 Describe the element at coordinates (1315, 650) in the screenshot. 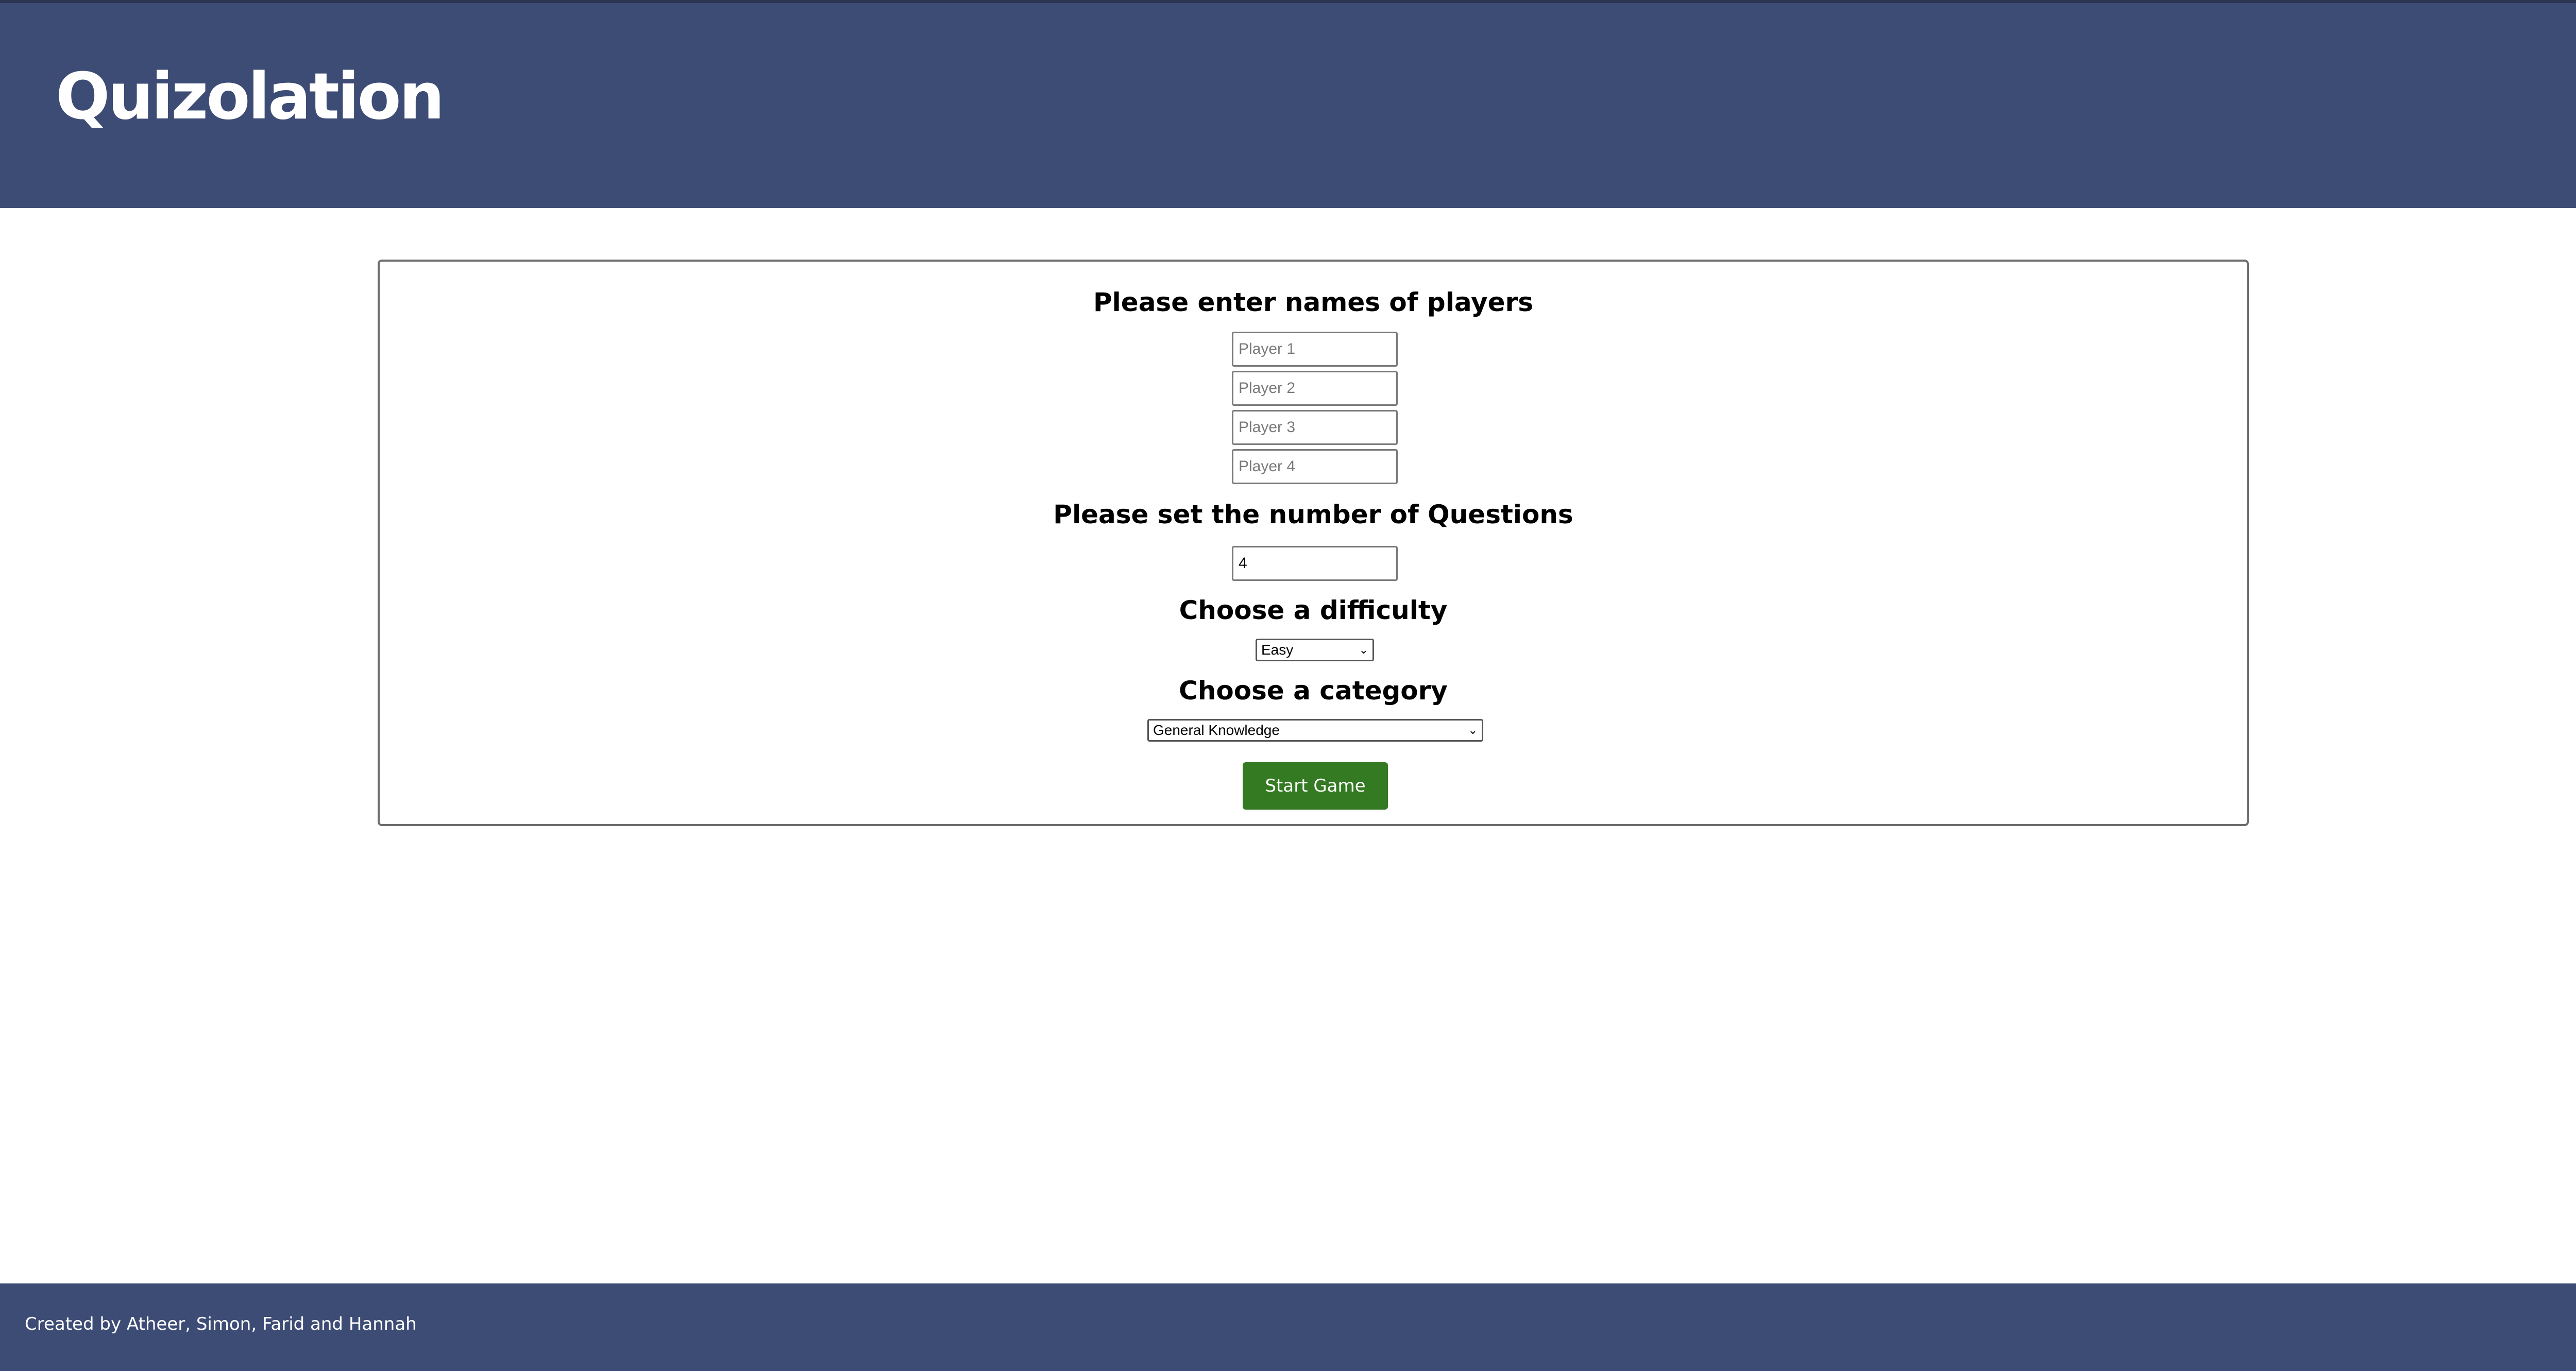

I see `difficulty-select: Easy ⌄` at that location.